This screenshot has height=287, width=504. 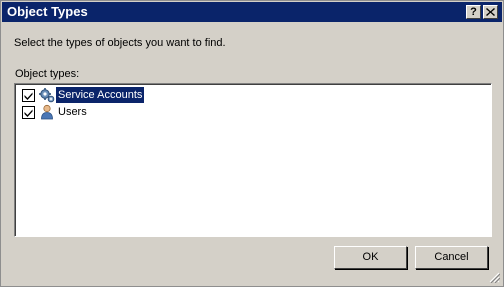 I want to click on users-checkbox, so click(x=28, y=112).